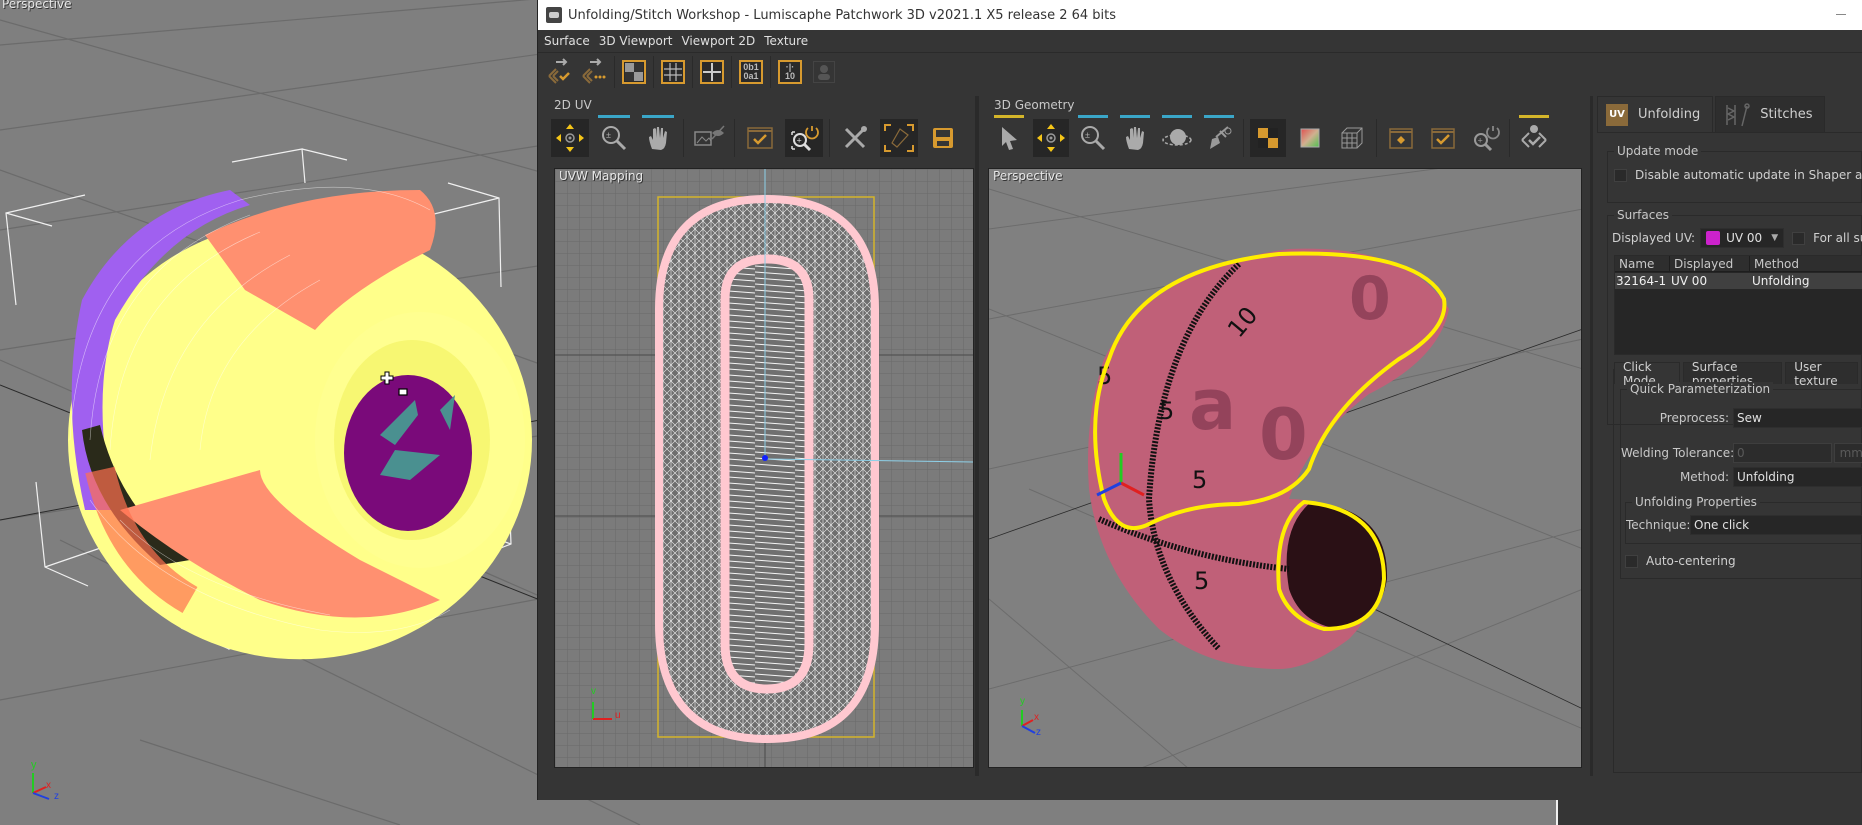 Image resolution: width=1862 pixels, height=825 pixels. I want to click on geo-move-button, so click(1051, 138).